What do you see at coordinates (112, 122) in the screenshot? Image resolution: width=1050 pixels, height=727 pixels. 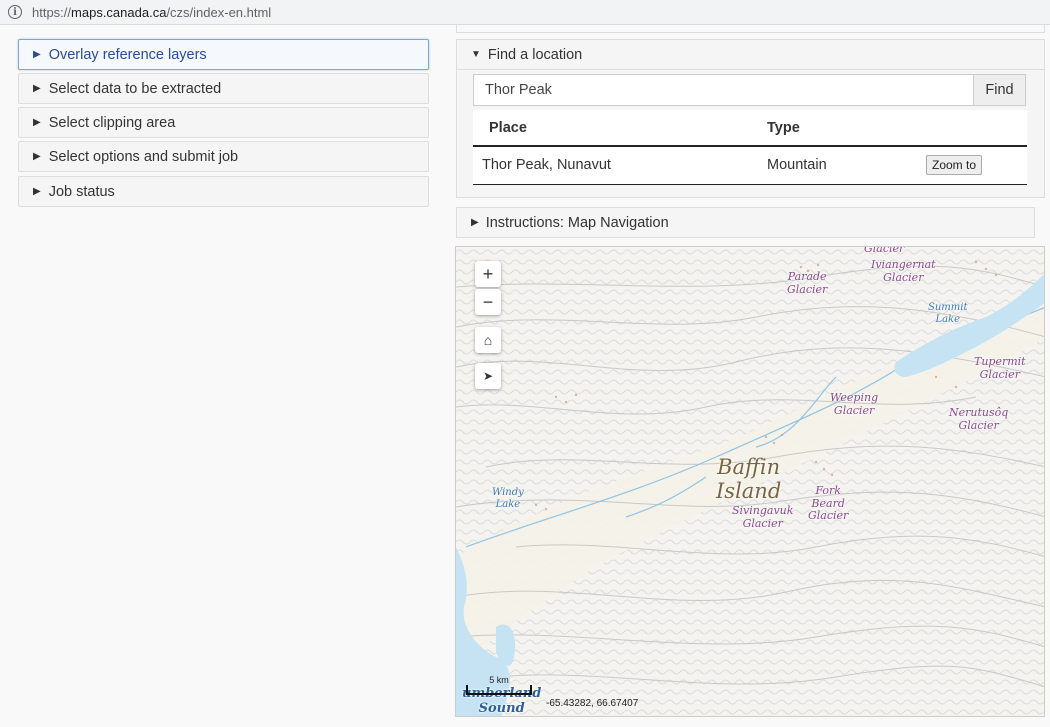 I see `accordion-label: Select clipping area` at bounding box center [112, 122].